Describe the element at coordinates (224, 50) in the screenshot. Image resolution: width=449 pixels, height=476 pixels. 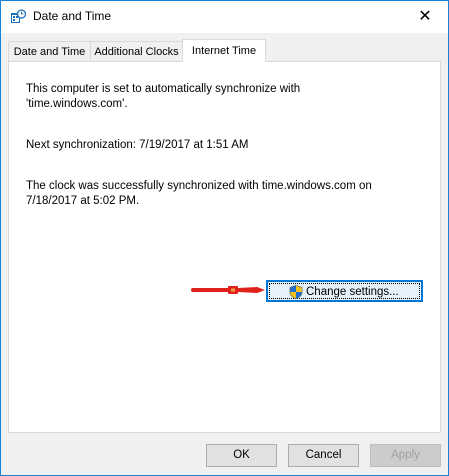
I see `tab-internet-time: Internet Time` at that location.